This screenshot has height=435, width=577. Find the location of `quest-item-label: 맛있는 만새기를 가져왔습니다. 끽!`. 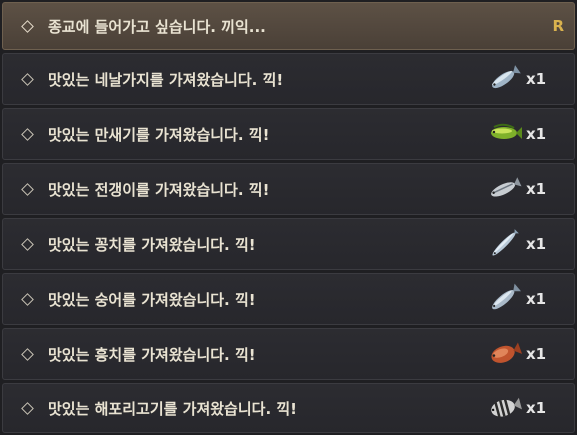

quest-item-label: 맛있는 만새기를 가져왔습니다. 끽! is located at coordinates (159, 134).